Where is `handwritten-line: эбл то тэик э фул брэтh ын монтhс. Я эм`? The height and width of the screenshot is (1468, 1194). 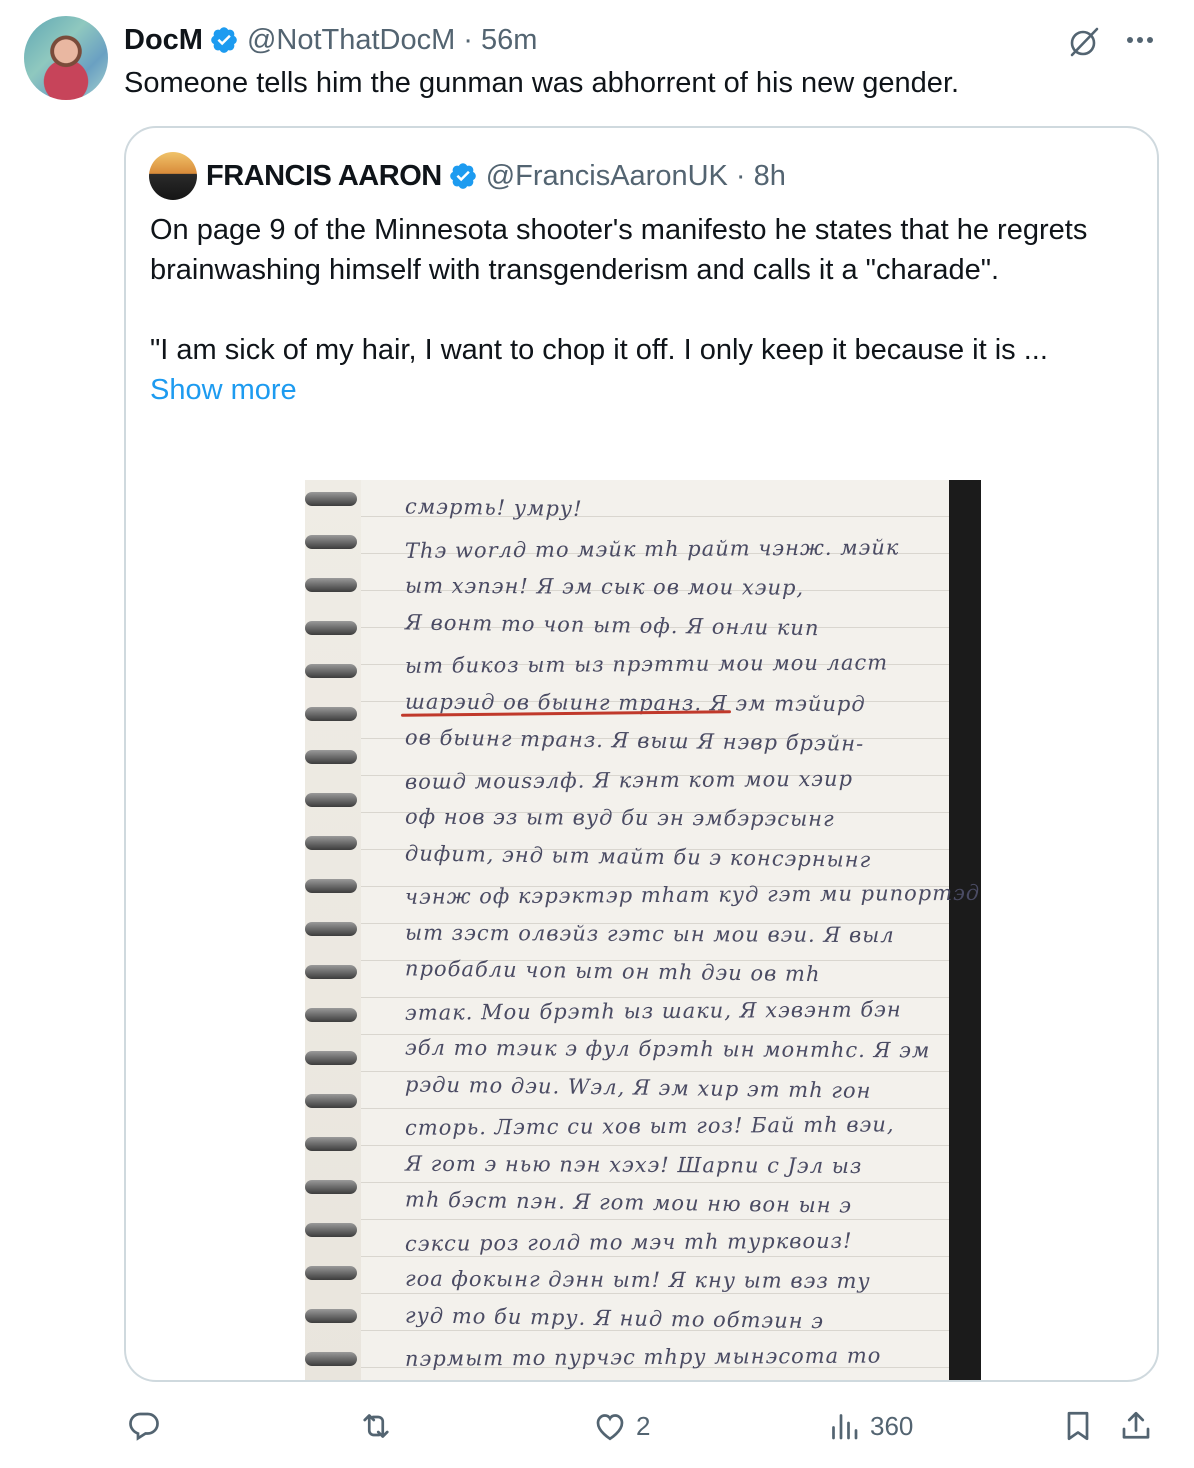
handwritten-line: эбл то тэик э фул брэтh ын монтhс. Я эм is located at coordinates (667, 1049).